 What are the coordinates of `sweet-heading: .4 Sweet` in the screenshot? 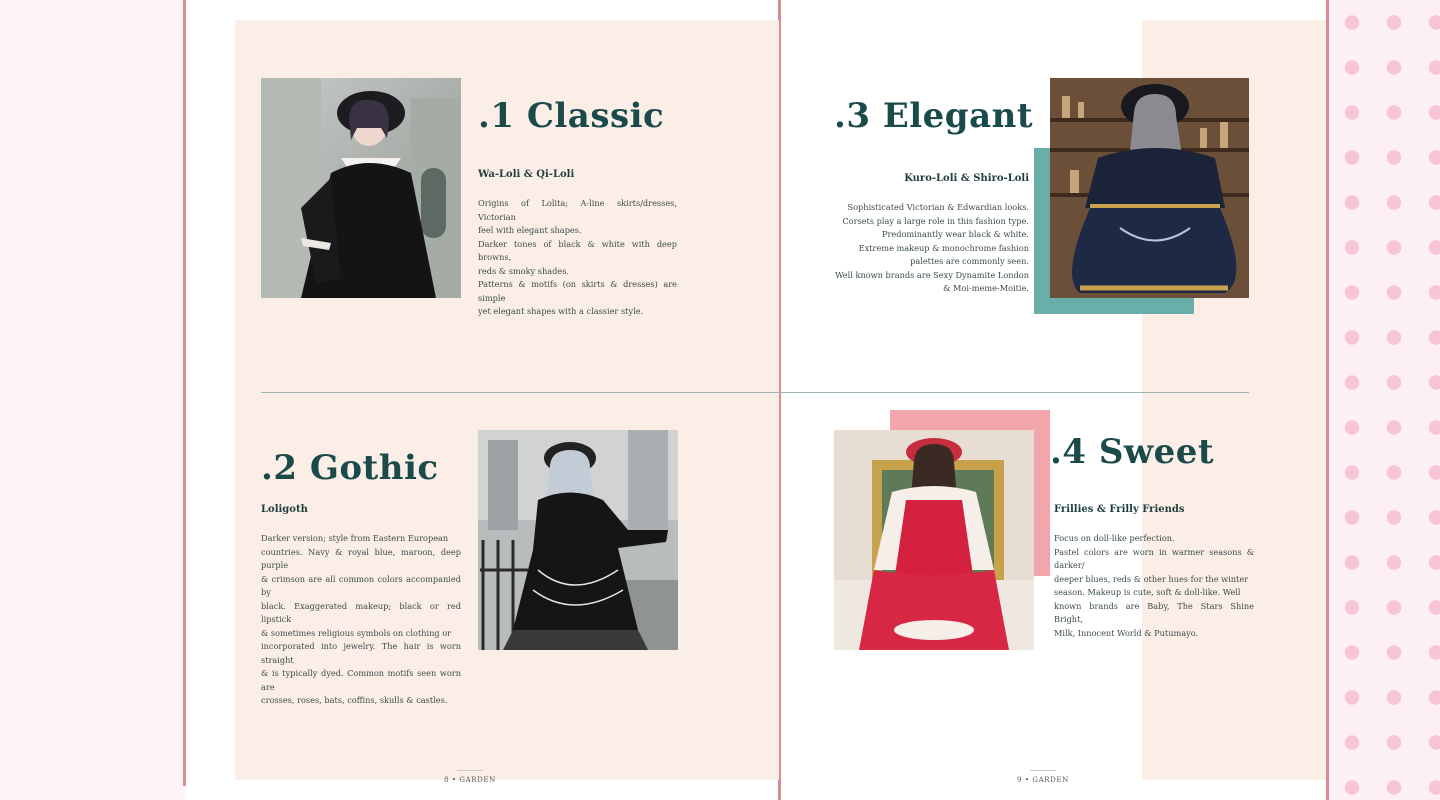 It's located at (1132, 452).